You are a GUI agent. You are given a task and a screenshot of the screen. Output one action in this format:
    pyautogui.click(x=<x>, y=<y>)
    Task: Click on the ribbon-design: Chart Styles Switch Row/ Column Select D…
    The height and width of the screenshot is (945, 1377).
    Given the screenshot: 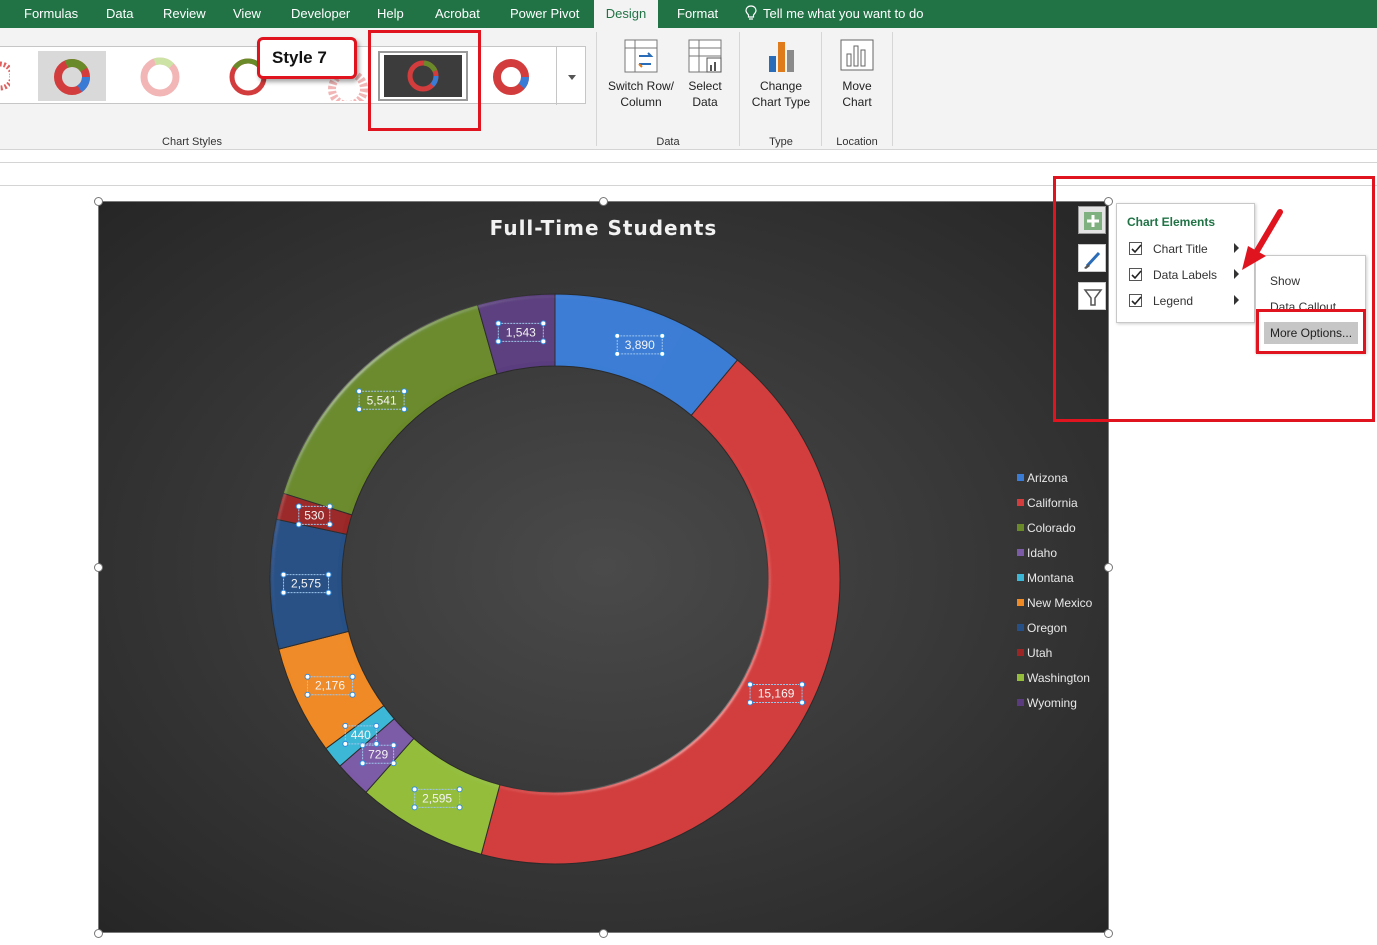 What is the action you would take?
    pyautogui.click(x=688, y=89)
    